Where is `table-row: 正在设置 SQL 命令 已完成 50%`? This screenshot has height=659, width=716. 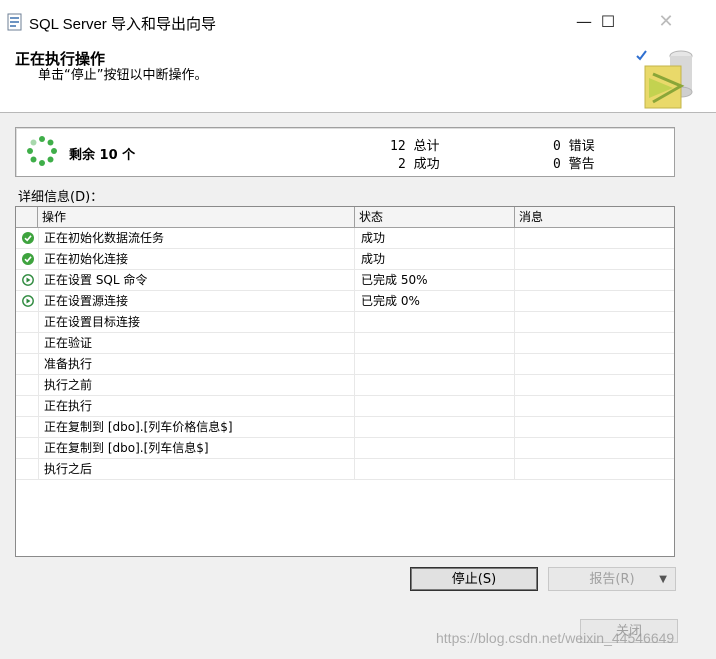 table-row: 正在设置 SQL 命令 已完成 50% is located at coordinates (345, 280).